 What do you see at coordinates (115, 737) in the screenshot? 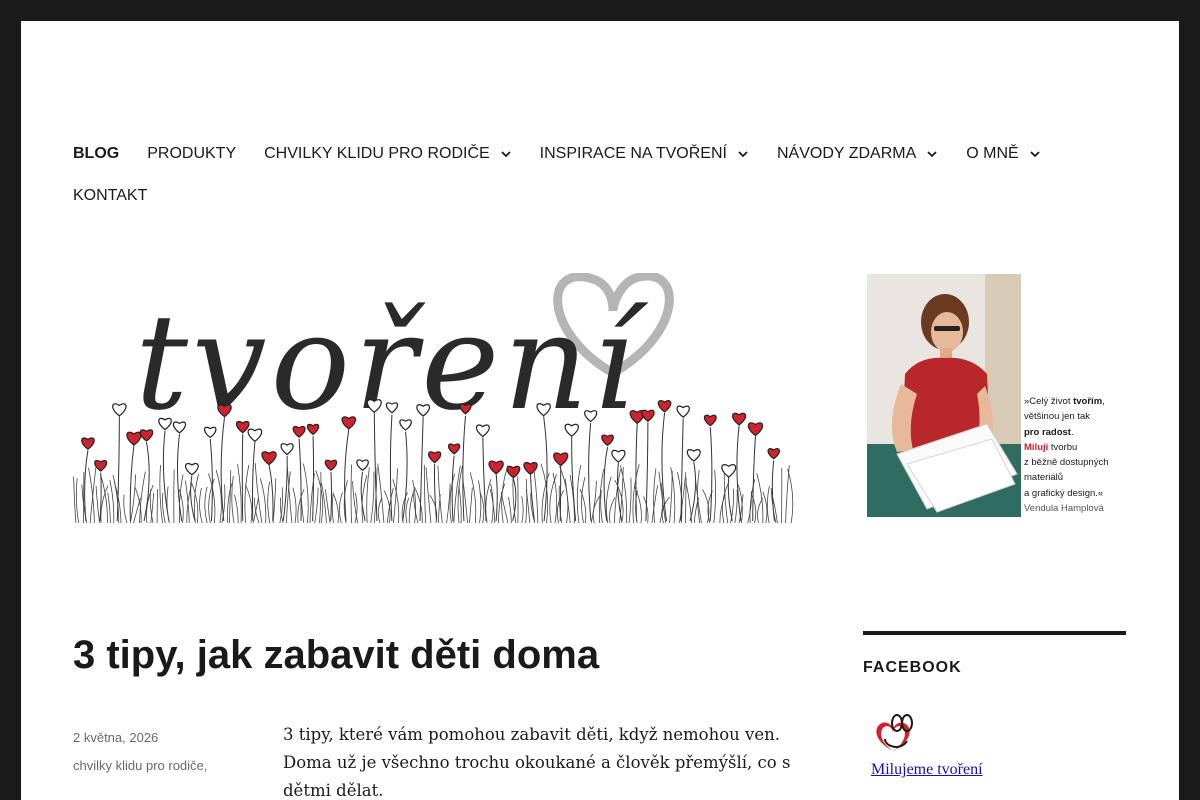
I see `article-date: 2 května, 2026` at bounding box center [115, 737].